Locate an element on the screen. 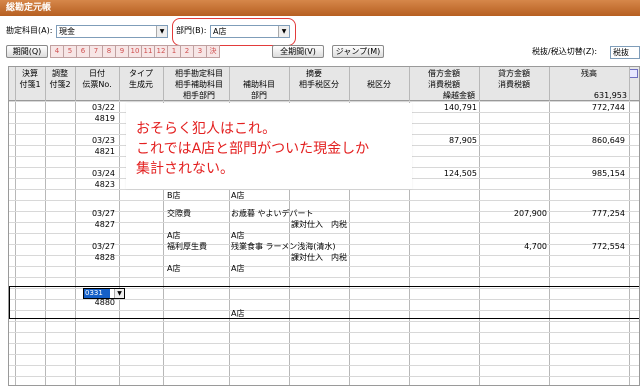 This screenshot has width=640, height=386. balance-cell: 772,554 is located at coordinates (608, 246).